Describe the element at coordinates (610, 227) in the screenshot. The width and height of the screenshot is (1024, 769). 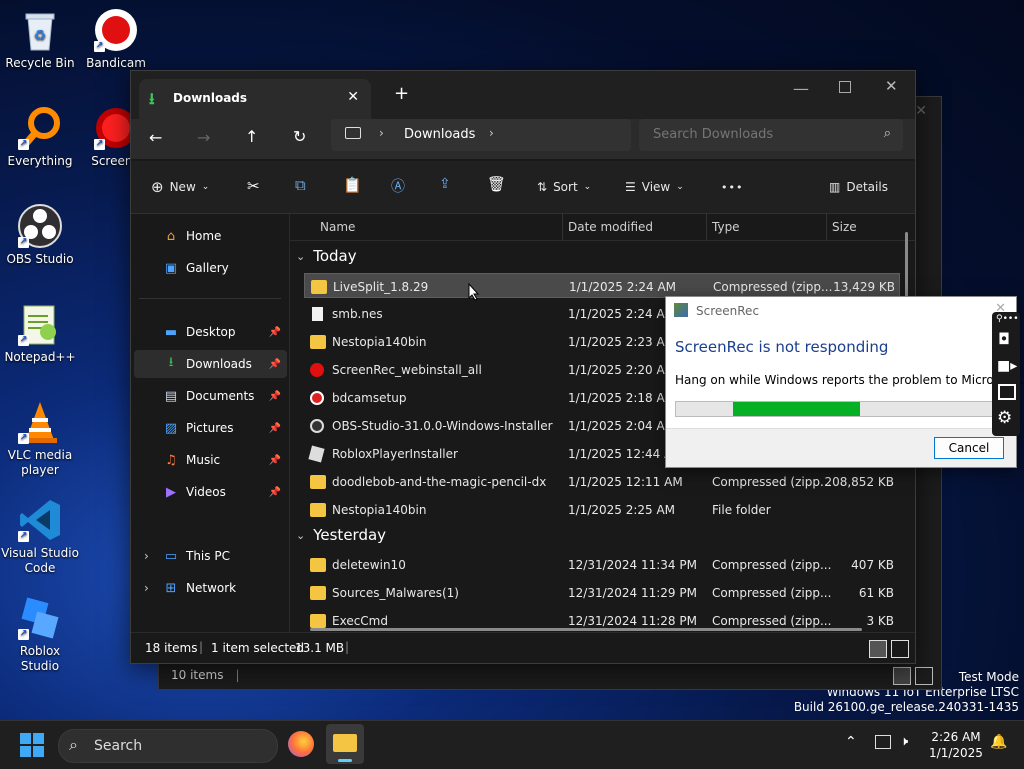
I see `column-header-date: Date modified` at that location.